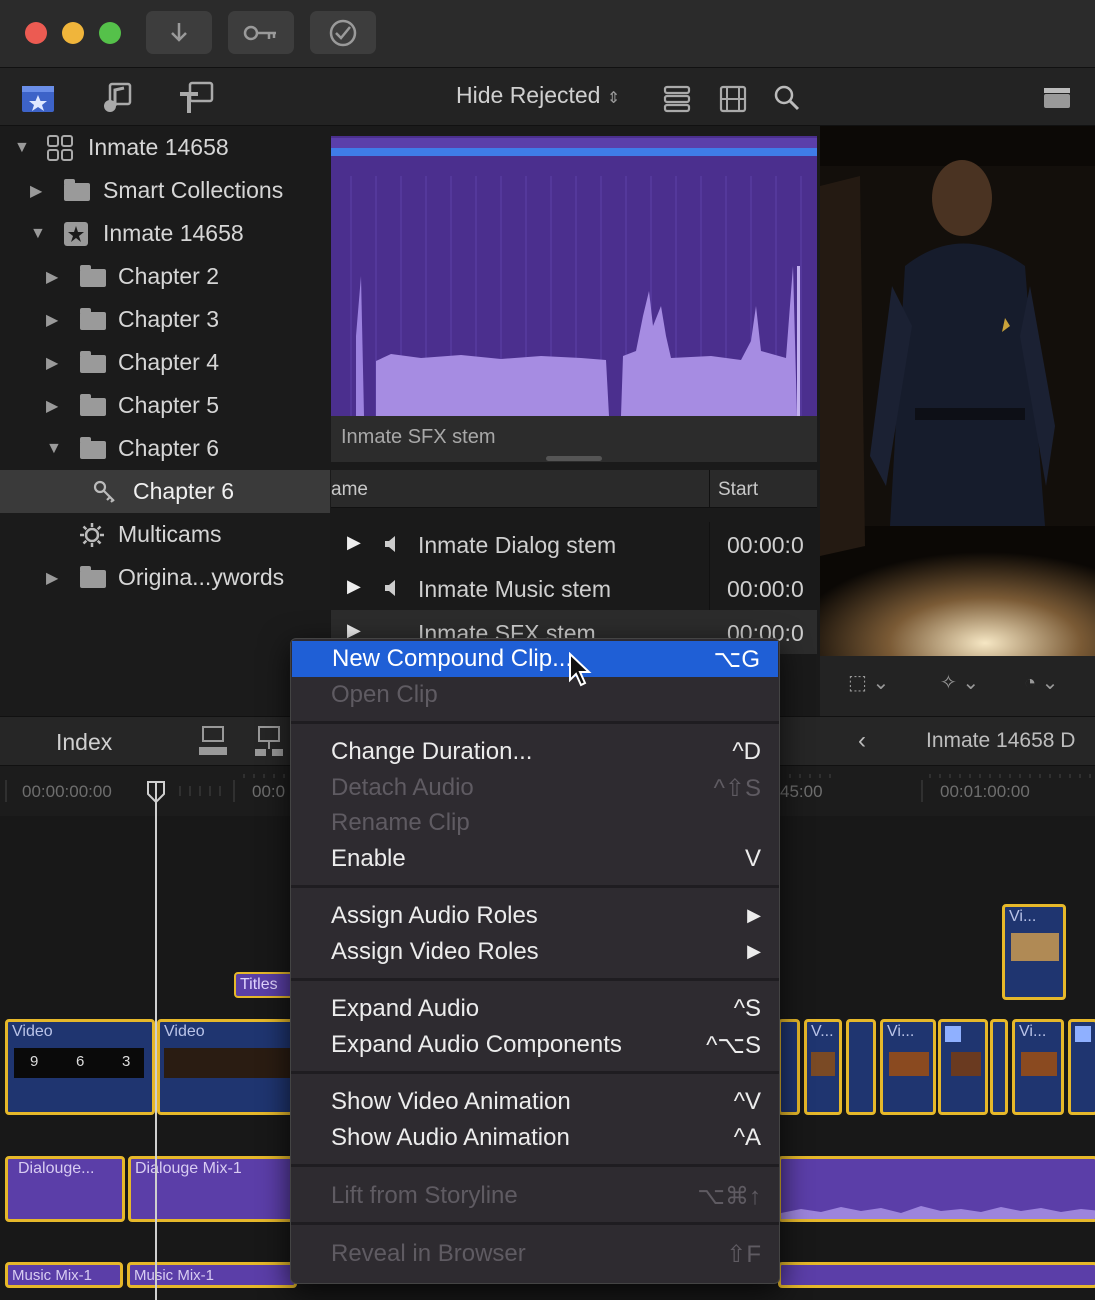  Describe the element at coordinates (165, 577) in the screenshot. I see `sidebar-item-original-keywords: ▶ Origina...ywords` at that location.